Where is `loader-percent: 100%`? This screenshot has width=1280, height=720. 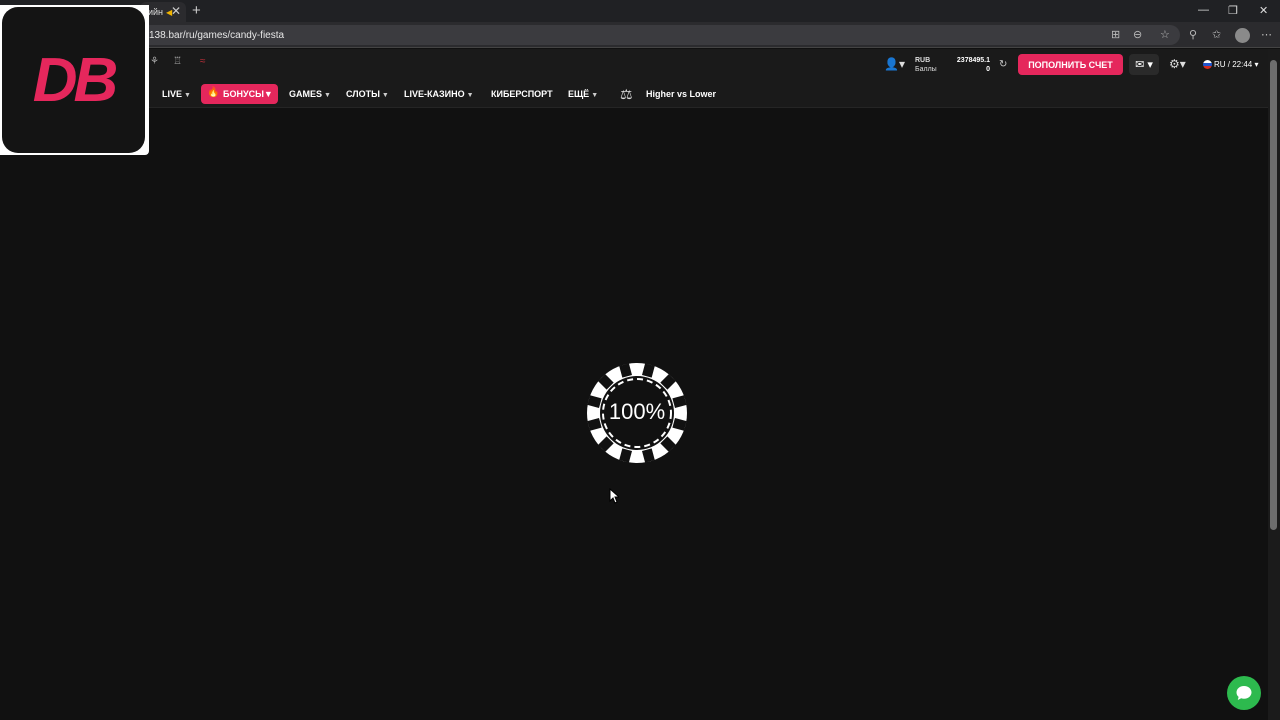
loader-percent: 100% is located at coordinates (637, 411).